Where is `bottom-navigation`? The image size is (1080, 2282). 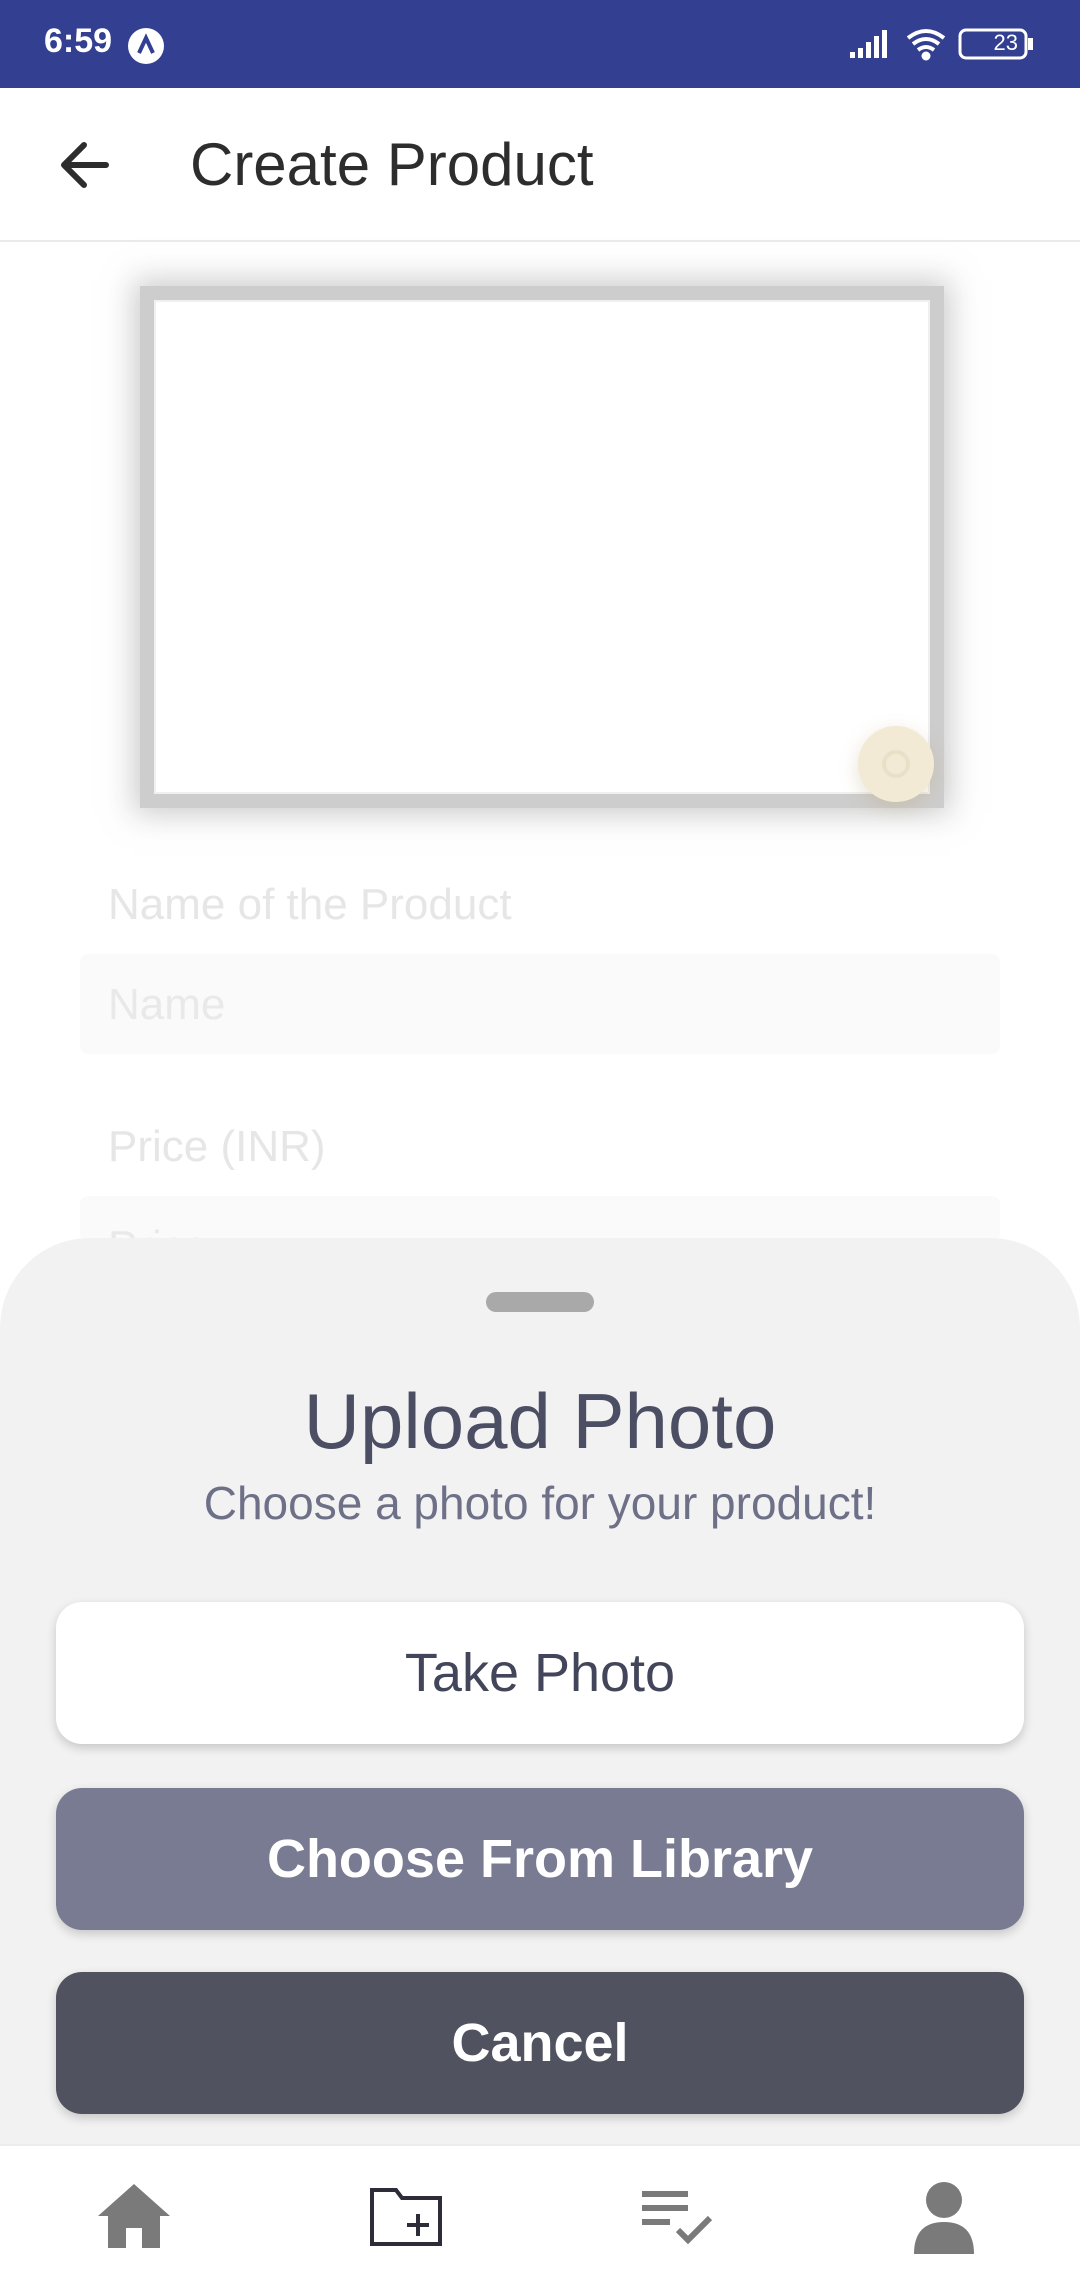 bottom-navigation is located at coordinates (540, 2213).